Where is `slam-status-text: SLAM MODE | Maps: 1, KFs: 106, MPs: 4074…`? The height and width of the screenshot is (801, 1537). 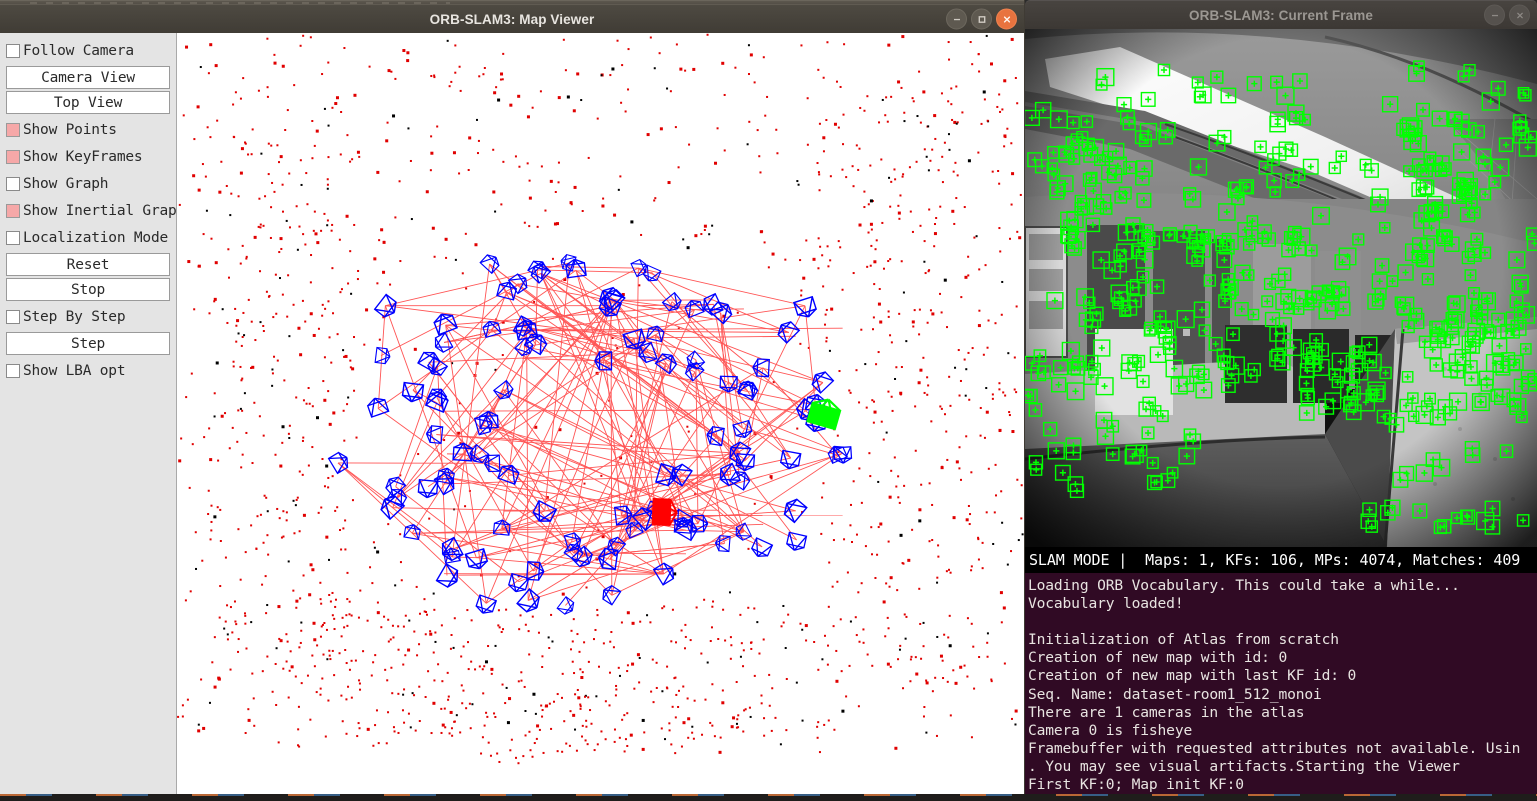
slam-status-text: SLAM MODE | Maps: 1, KFs: 106, MPs: 4074… is located at coordinates (1275, 560).